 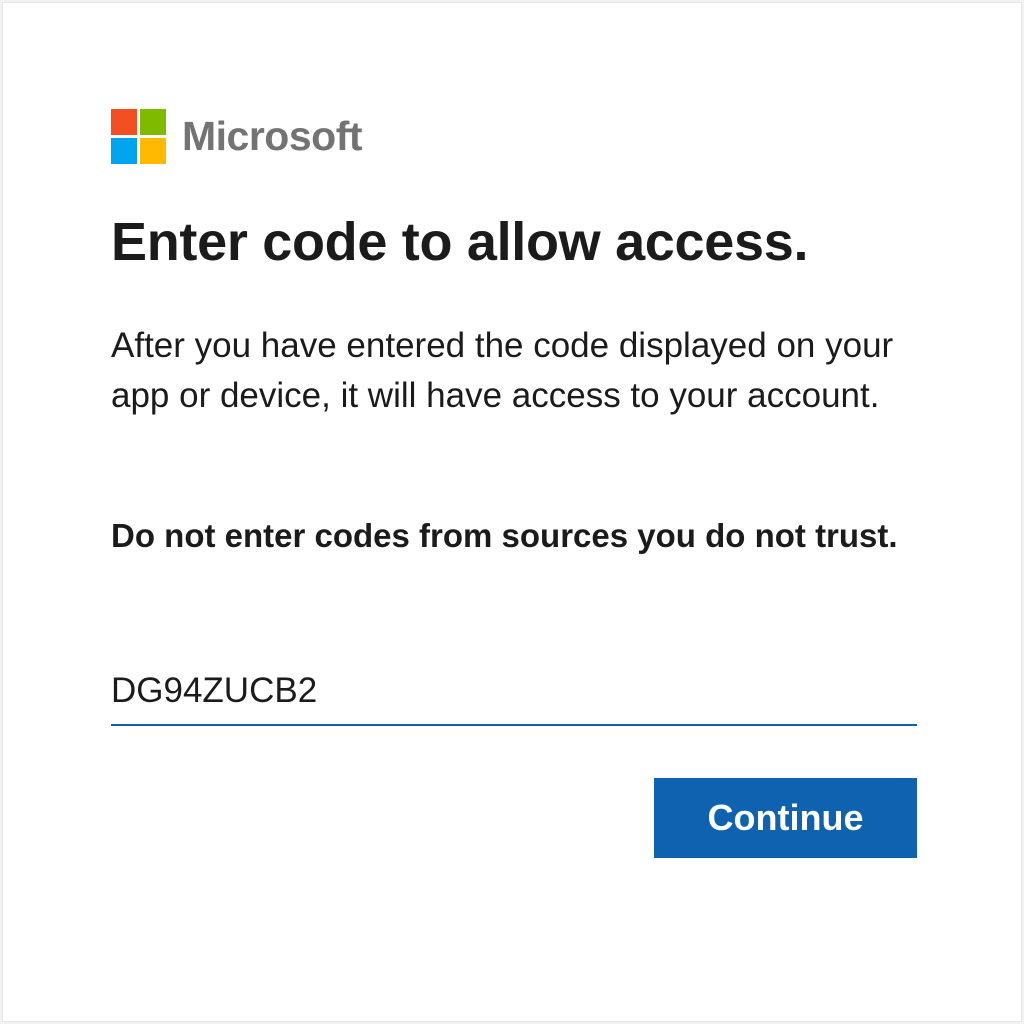 What do you see at coordinates (153, 122) in the screenshot?
I see `logo-square-green` at bounding box center [153, 122].